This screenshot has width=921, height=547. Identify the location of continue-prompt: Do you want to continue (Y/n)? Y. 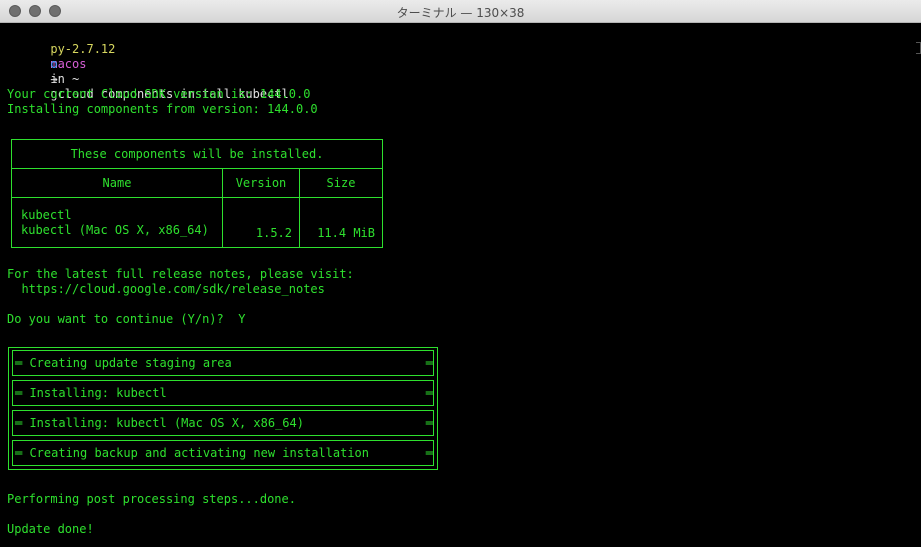
(126, 319).